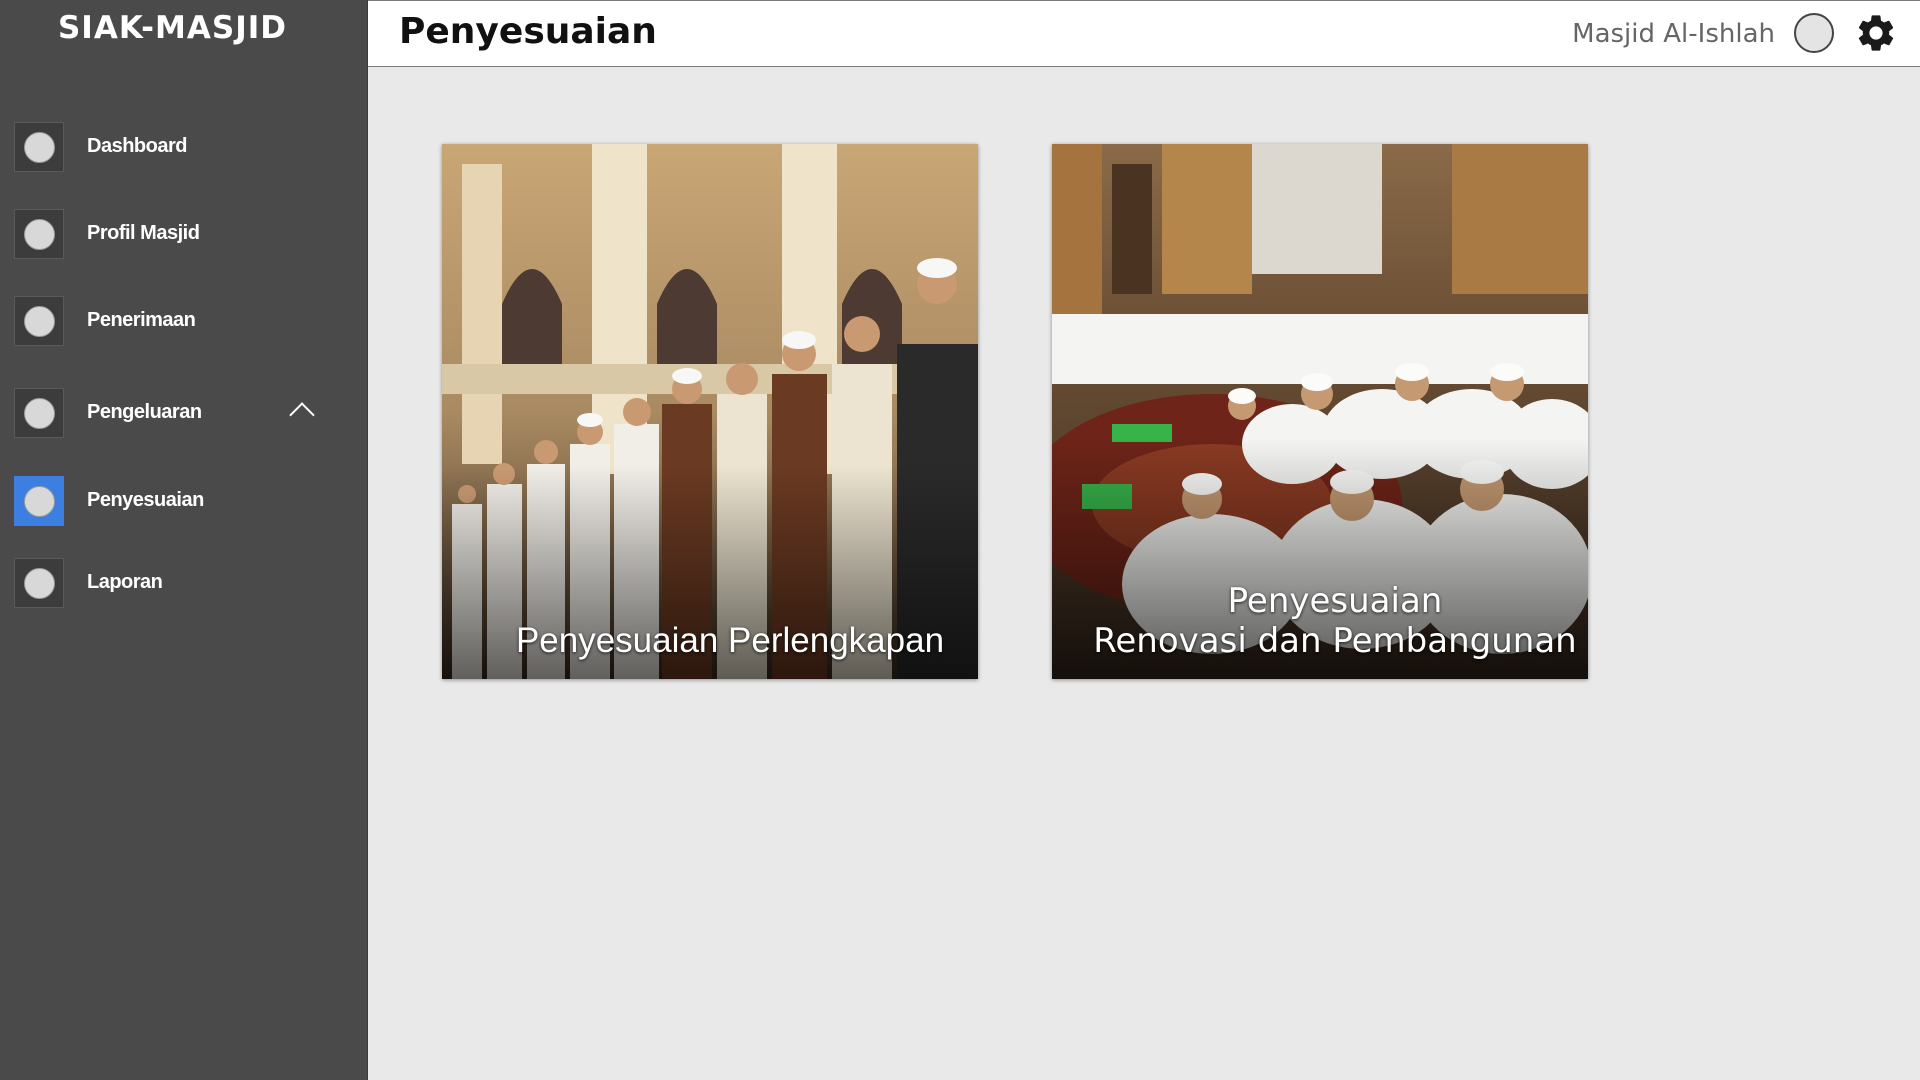  Describe the element at coordinates (39, 413) in the screenshot. I see `expense-icon` at that location.